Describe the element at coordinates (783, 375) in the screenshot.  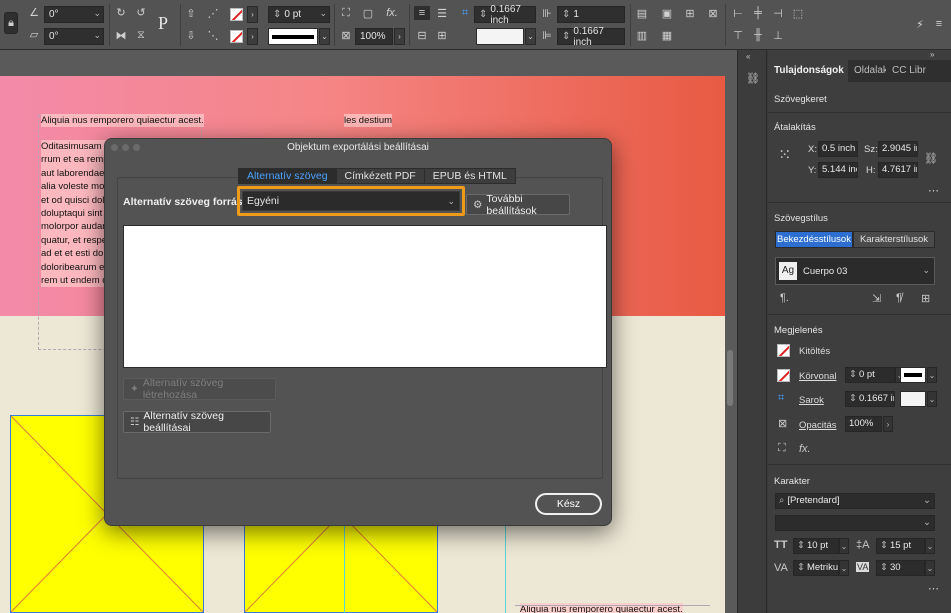
I see `stroke-none-swatch` at that location.